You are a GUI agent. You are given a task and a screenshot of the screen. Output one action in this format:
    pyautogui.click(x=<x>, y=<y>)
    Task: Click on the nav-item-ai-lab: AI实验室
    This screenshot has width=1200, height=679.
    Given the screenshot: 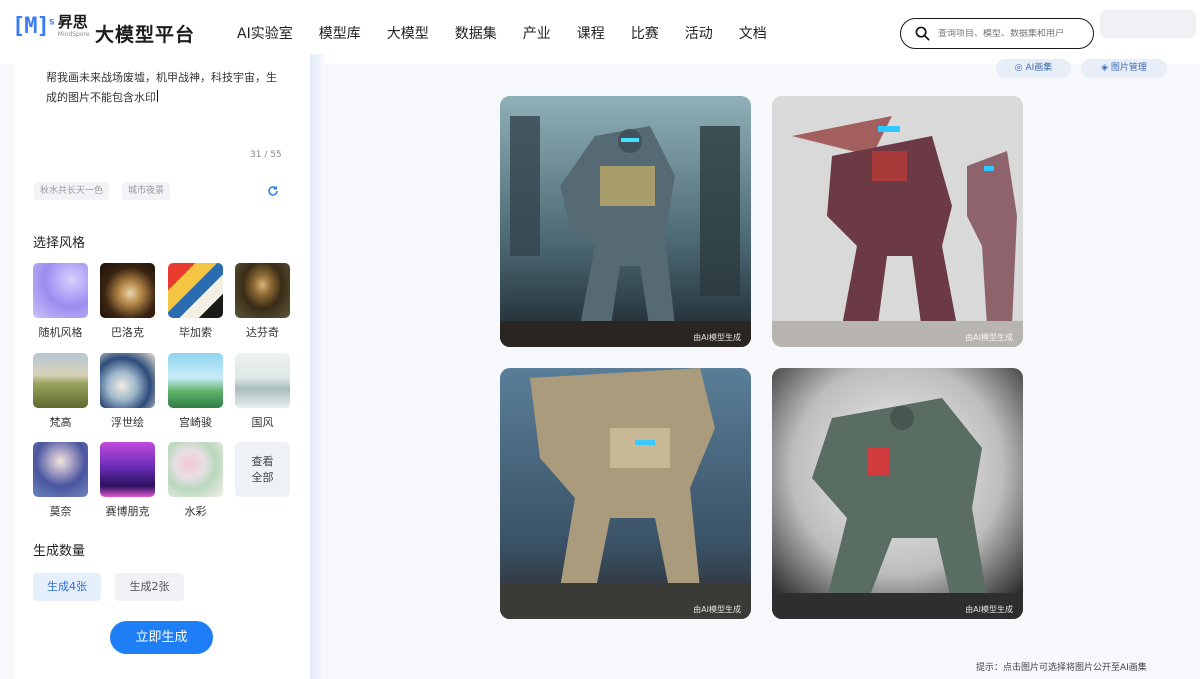 What is the action you would take?
    pyautogui.click(x=265, y=33)
    